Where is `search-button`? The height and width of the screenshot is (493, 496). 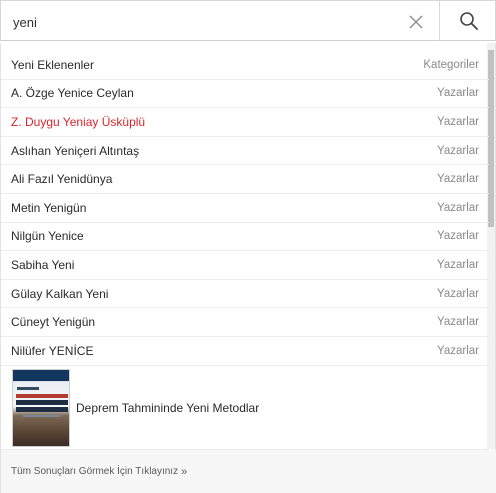
search-button is located at coordinates (469, 21).